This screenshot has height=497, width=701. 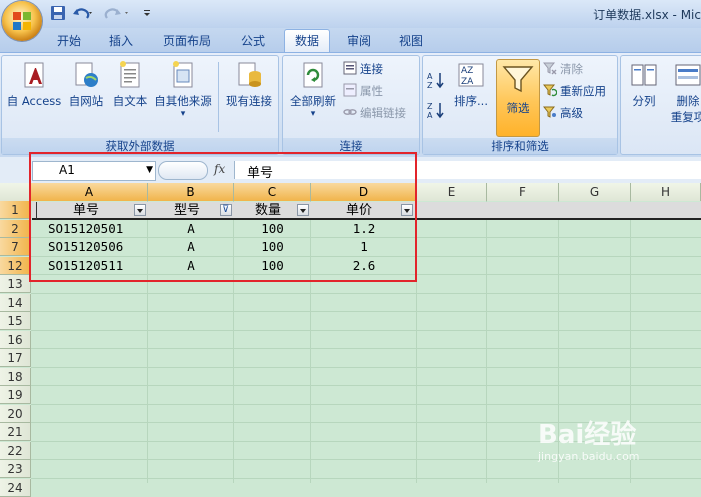 I want to click on from-other-sources-button: 自其他来源 ▾, so click(x=183, y=89).